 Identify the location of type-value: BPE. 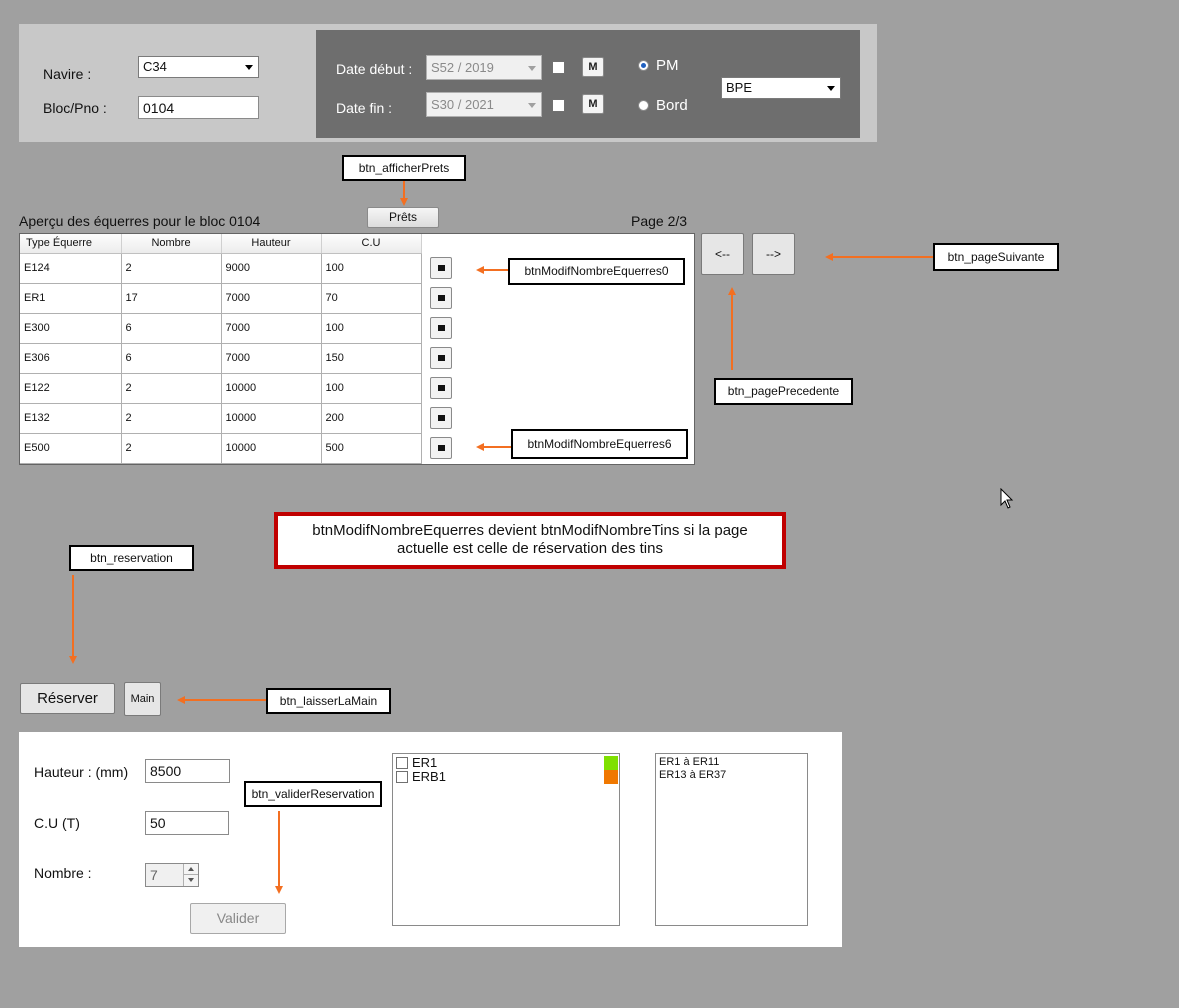
(739, 87).